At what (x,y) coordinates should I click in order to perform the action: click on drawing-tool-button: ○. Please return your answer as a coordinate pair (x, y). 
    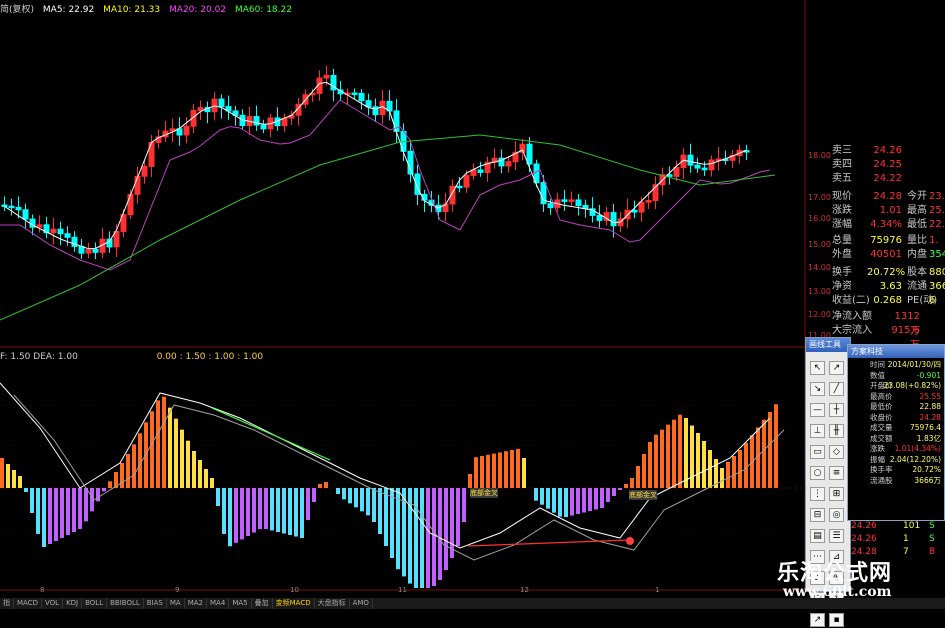
    Looking at the image, I should click on (817, 473).